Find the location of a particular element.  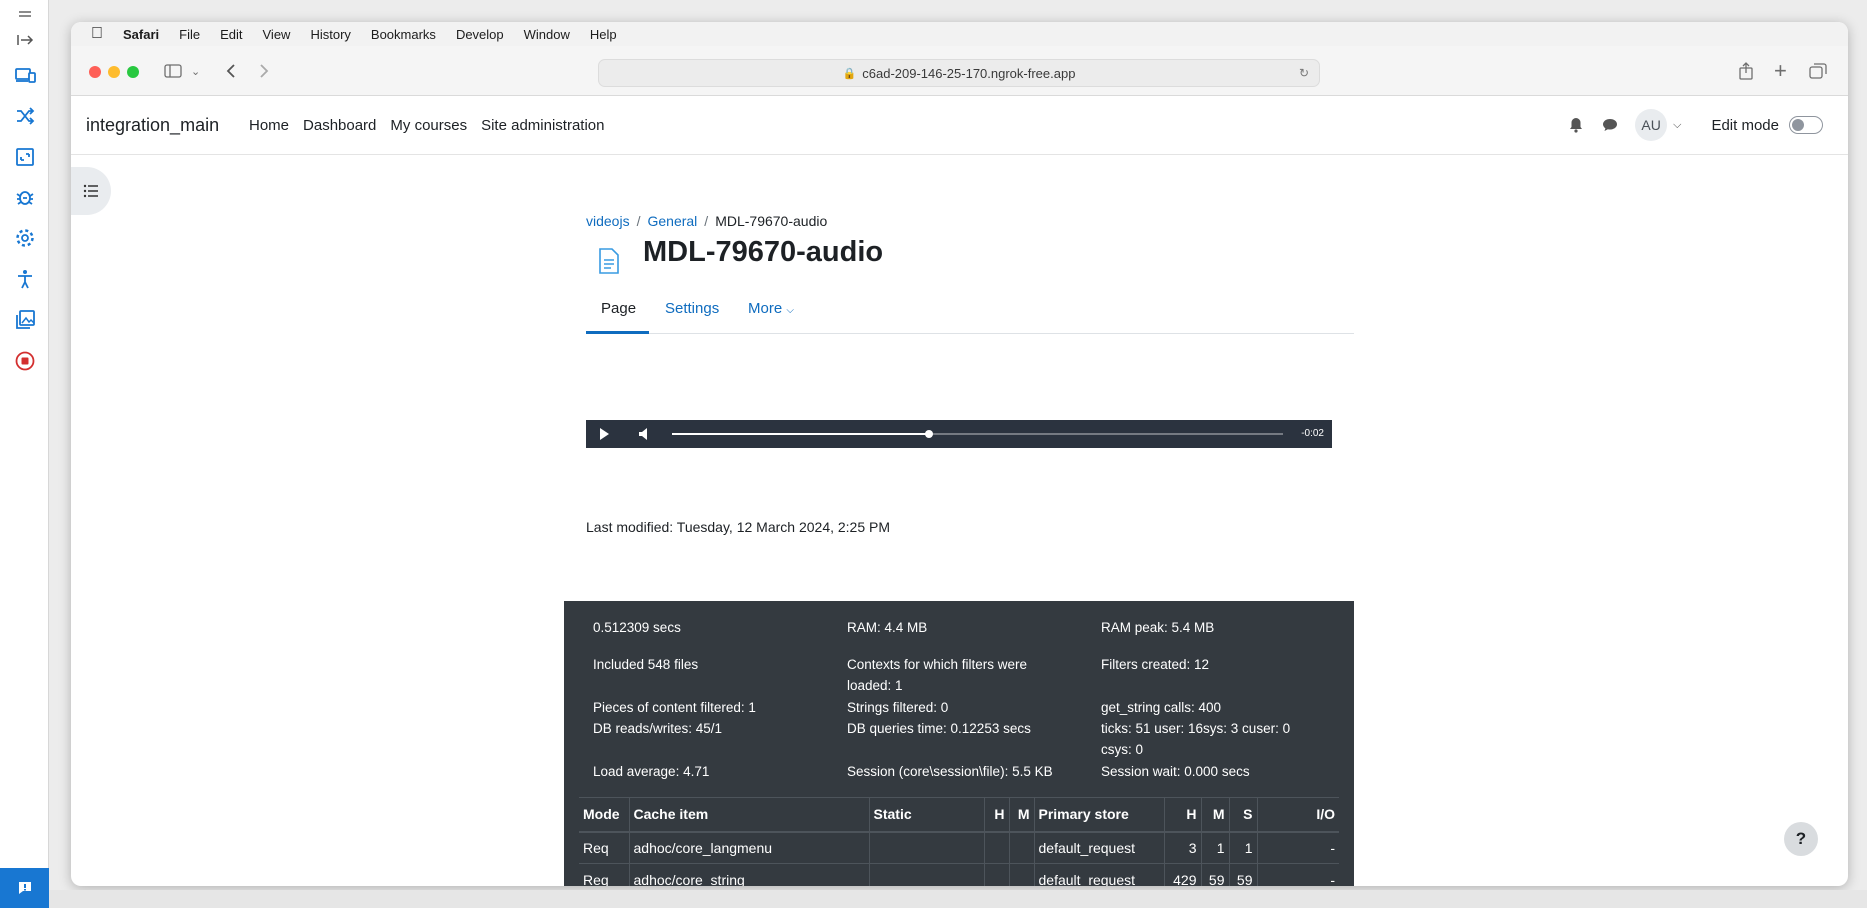

expand-icon is located at coordinates (25, 40).